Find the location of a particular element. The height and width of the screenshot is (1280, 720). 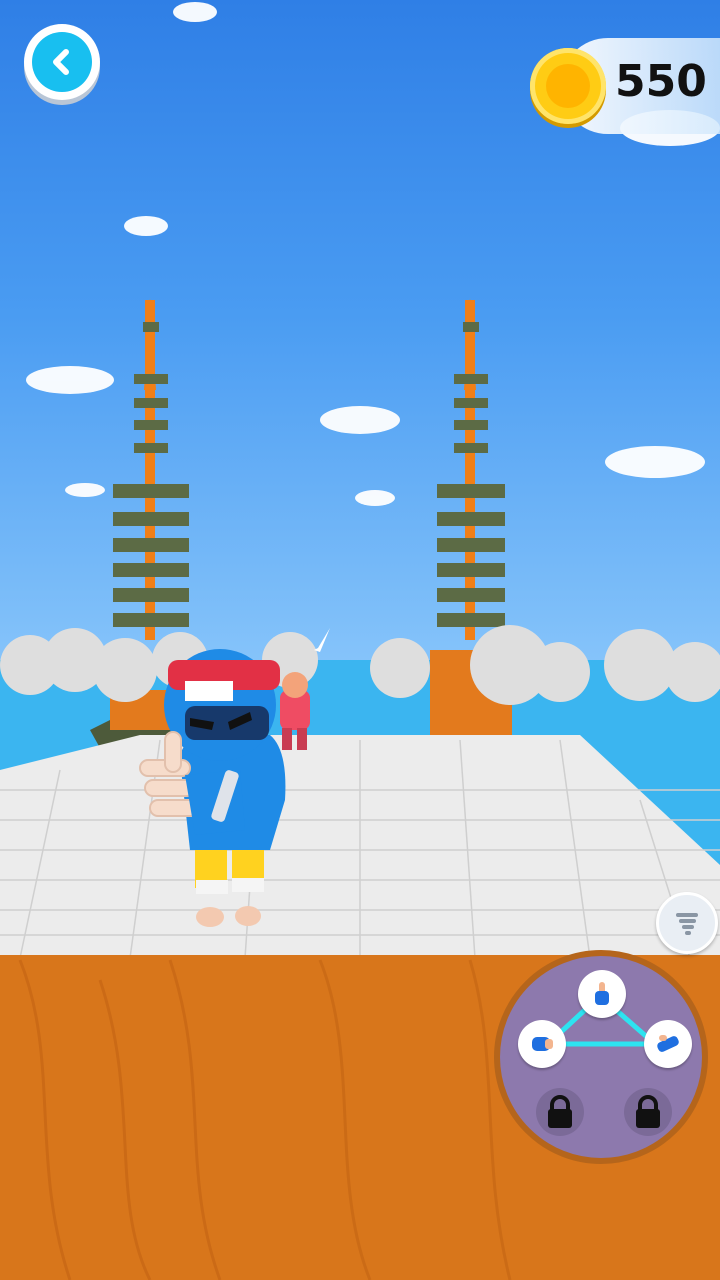

skill-wheel is located at coordinates (601, 1057).